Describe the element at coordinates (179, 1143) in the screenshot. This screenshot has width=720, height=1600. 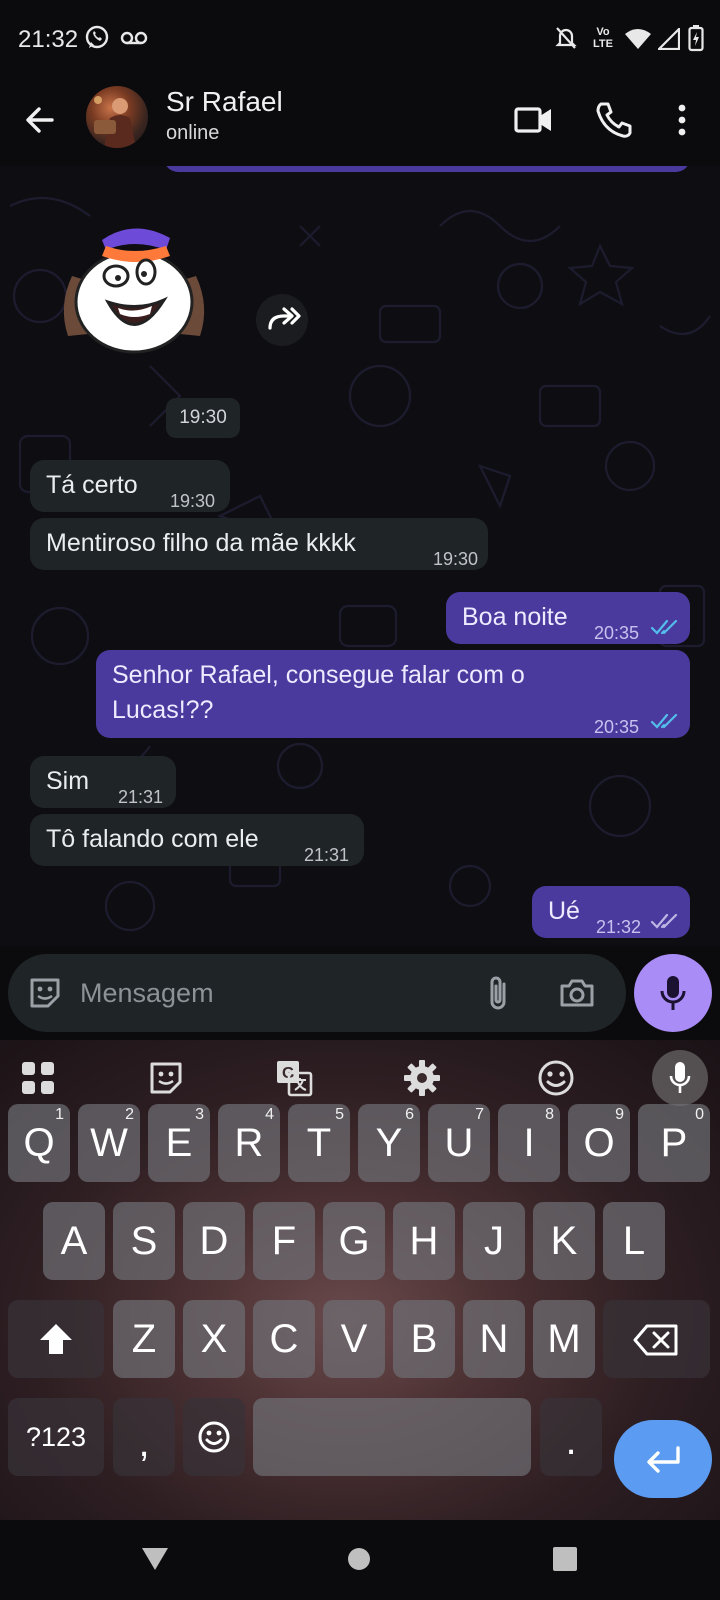
I see `key-e: E3` at that location.